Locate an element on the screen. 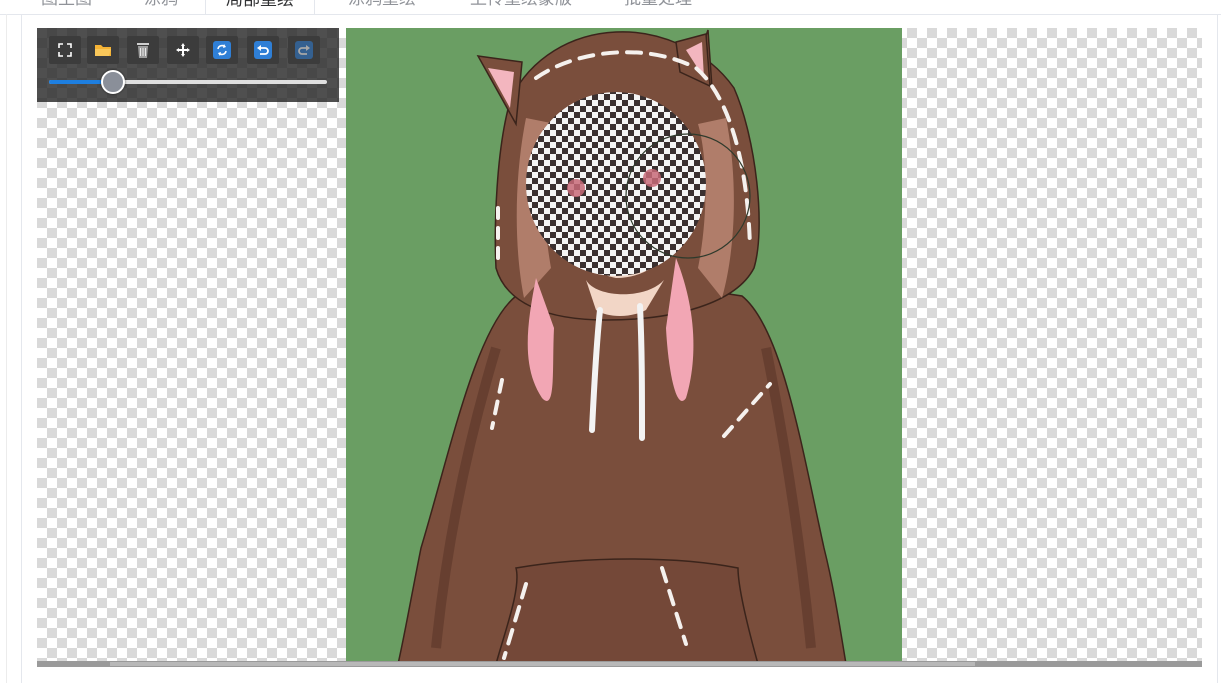 The width and height of the screenshot is (1221, 683). tab-inpaint-sketch: 涂鸦重绘 is located at coordinates (382, 7).